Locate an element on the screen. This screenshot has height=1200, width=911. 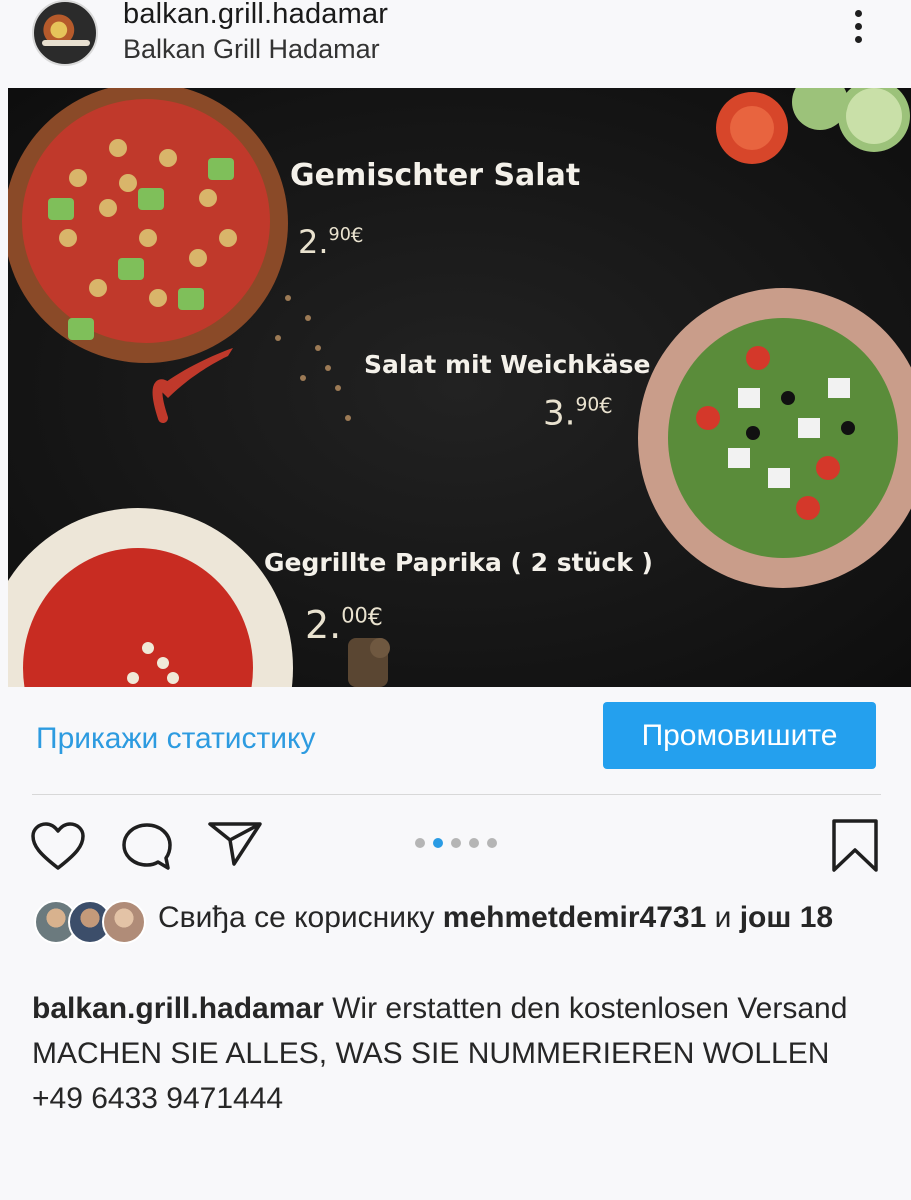
comment-icon is located at coordinates (147, 847).